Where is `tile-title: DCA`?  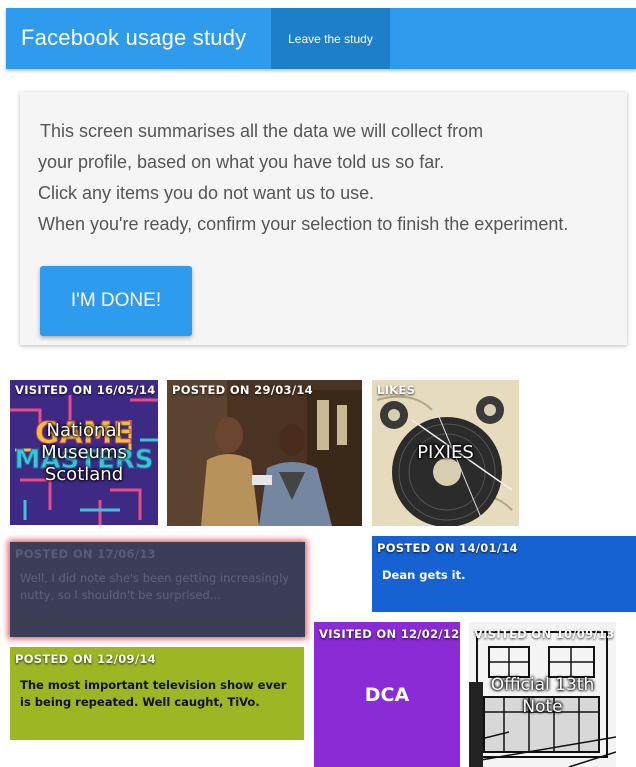
tile-title: DCA is located at coordinates (387, 695).